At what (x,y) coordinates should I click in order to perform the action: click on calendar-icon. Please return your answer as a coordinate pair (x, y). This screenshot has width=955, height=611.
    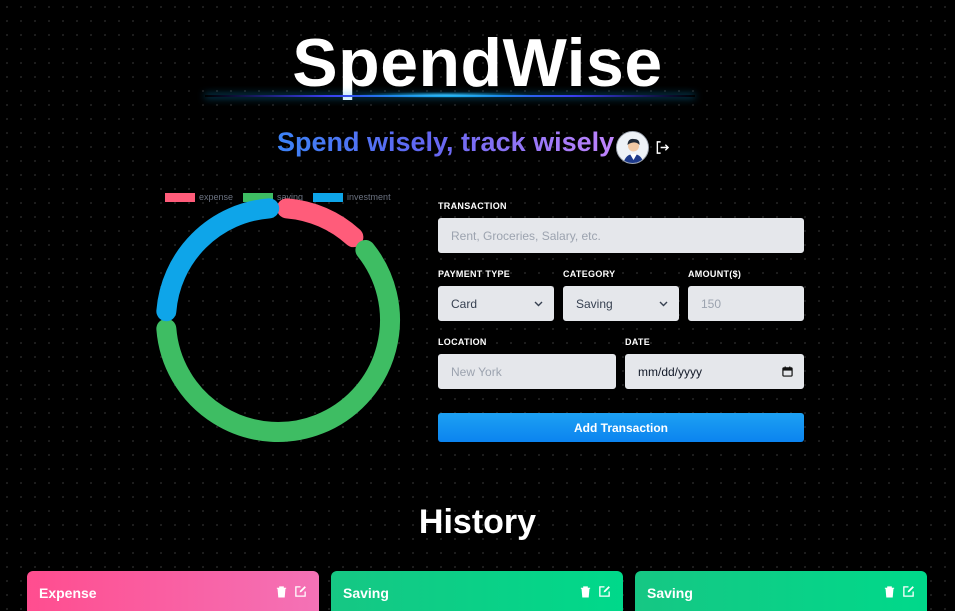
    Looking at the image, I should click on (787, 371).